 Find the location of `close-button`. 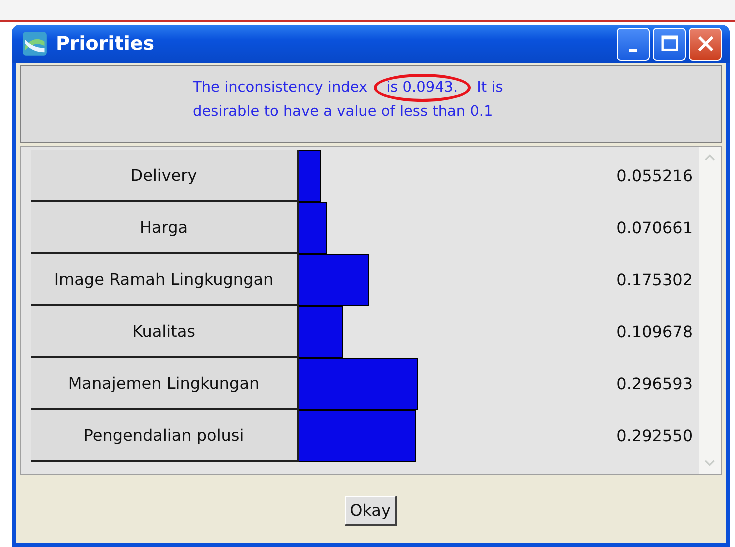

close-button is located at coordinates (705, 44).